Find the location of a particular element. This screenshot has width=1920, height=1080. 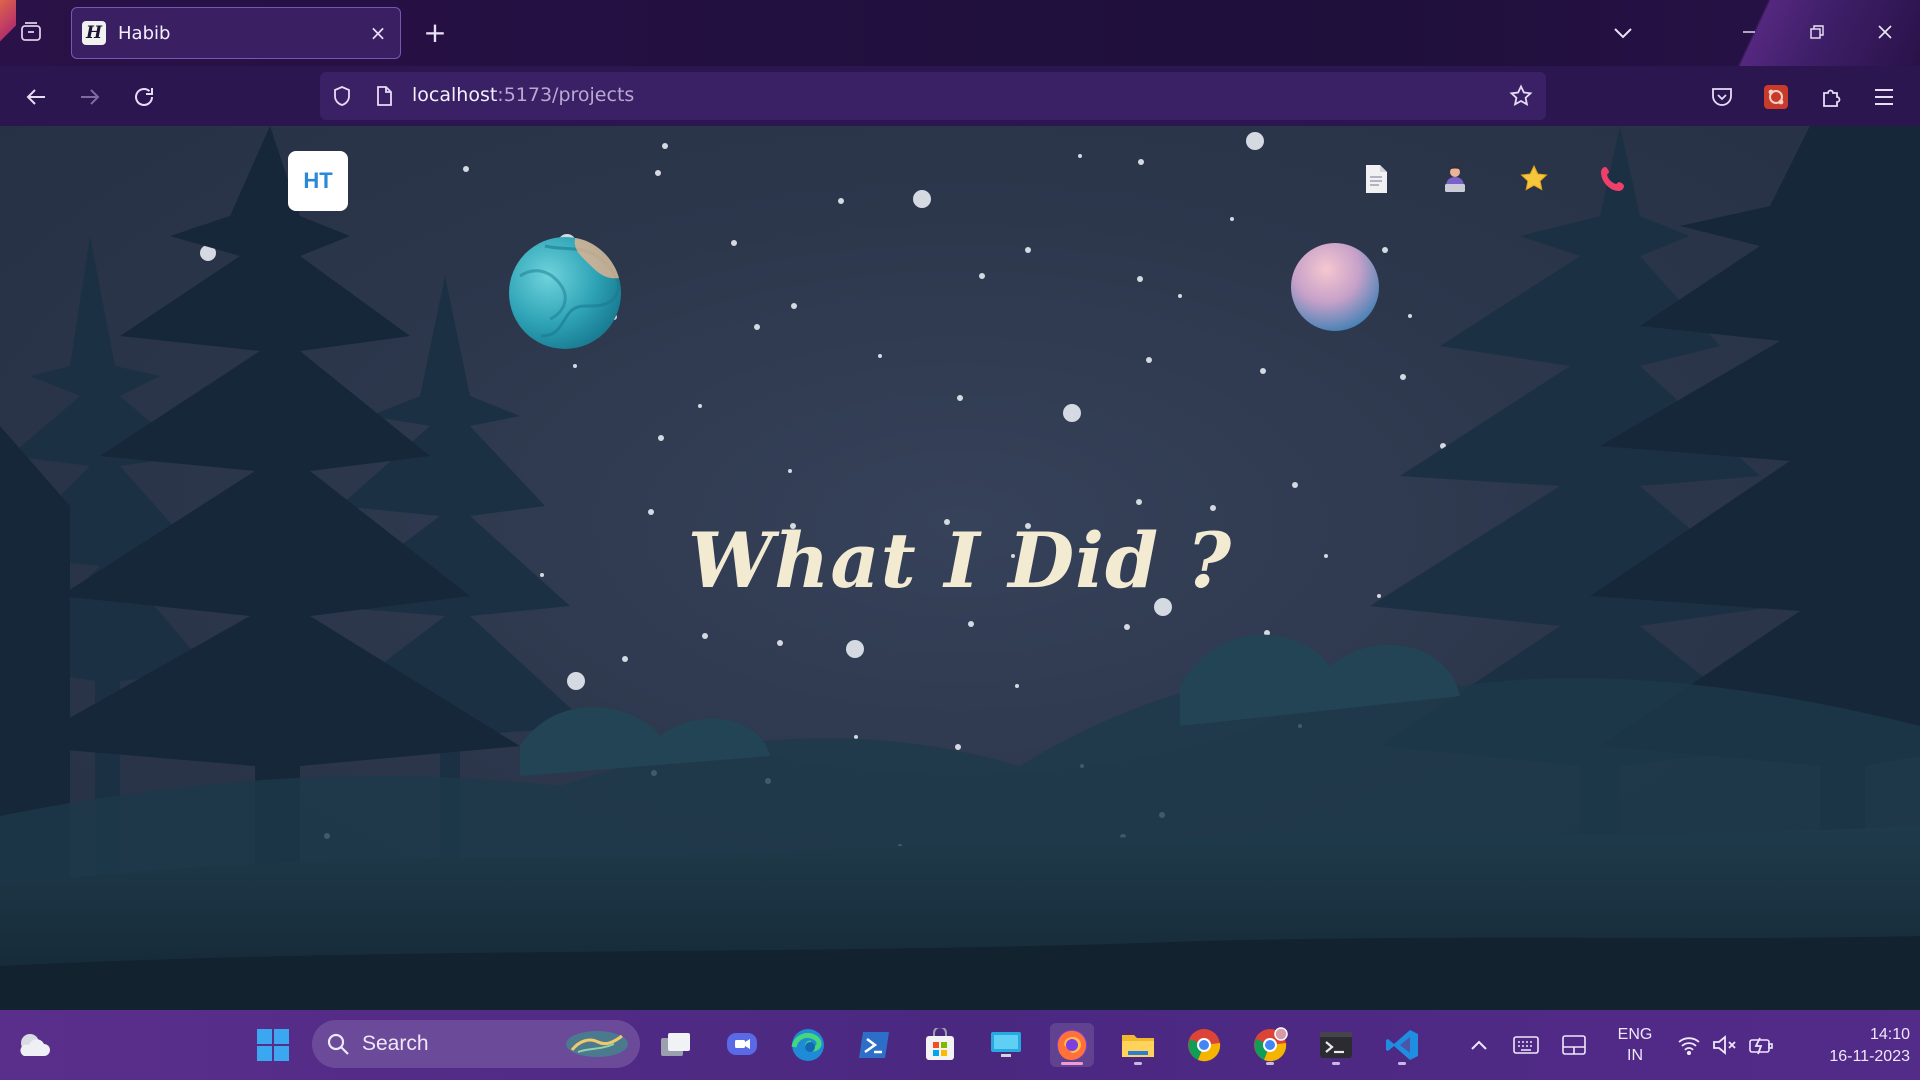

chevron-down-icon is located at coordinates (1623, 33).